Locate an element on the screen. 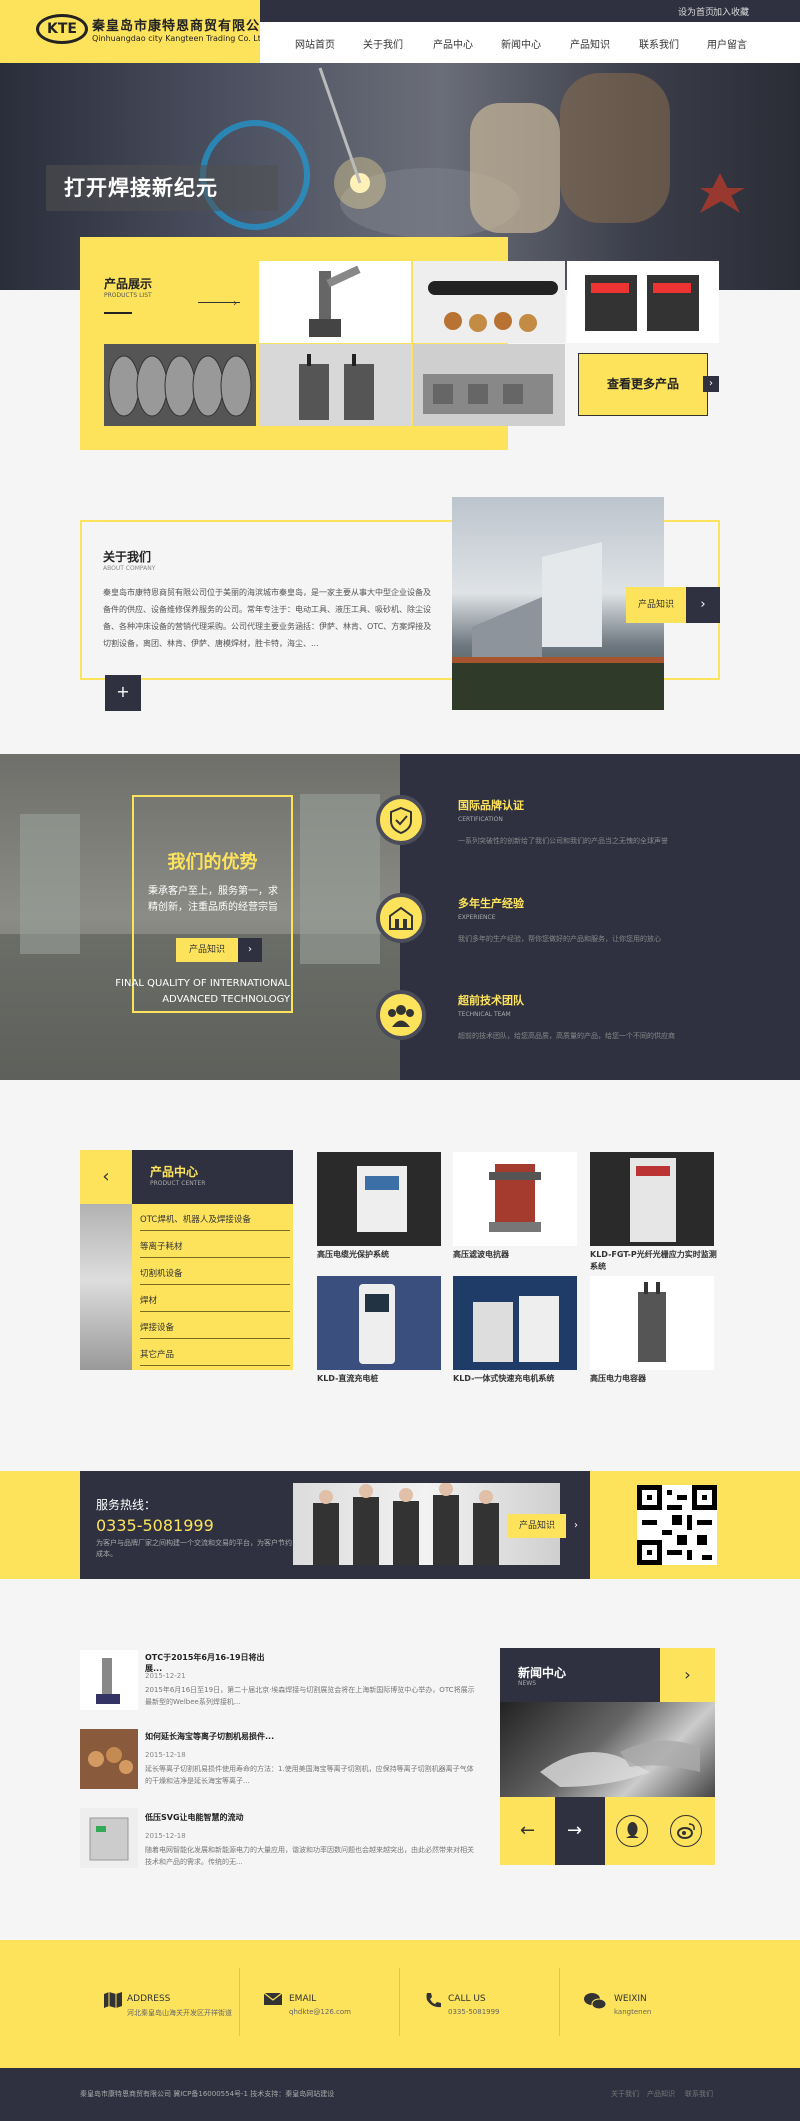  product-card-label: 高压电缆光保护系统 is located at coordinates (382, 1255).